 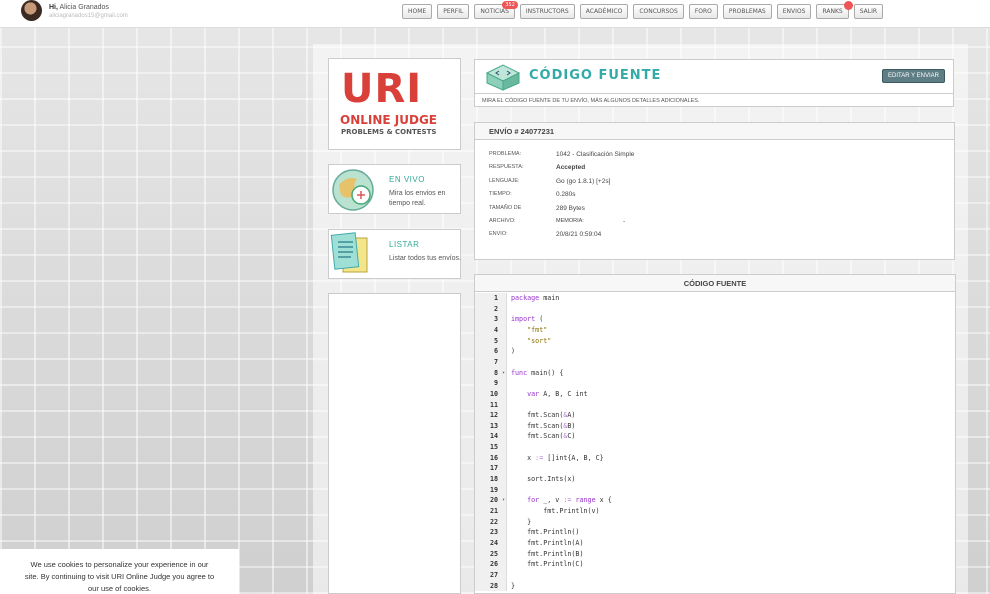 What do you see at coordinates (570, 208) in the screenshot?
I see `value-tamano: 289 Bytes` at bounding box center [570, 208].